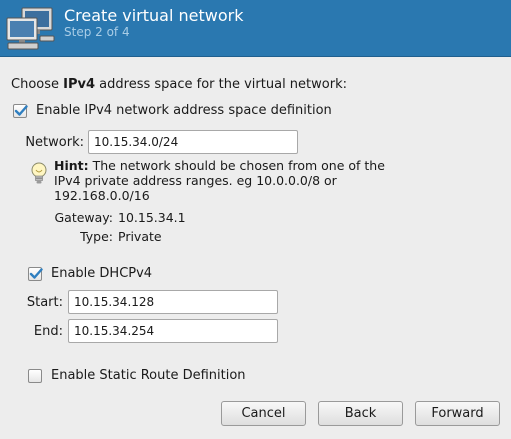  What do you see at coordinates (221, 84) in the screenshot?
I see `prompt-suffix: address space for the virtual network:` at bounding box center [221, 84].